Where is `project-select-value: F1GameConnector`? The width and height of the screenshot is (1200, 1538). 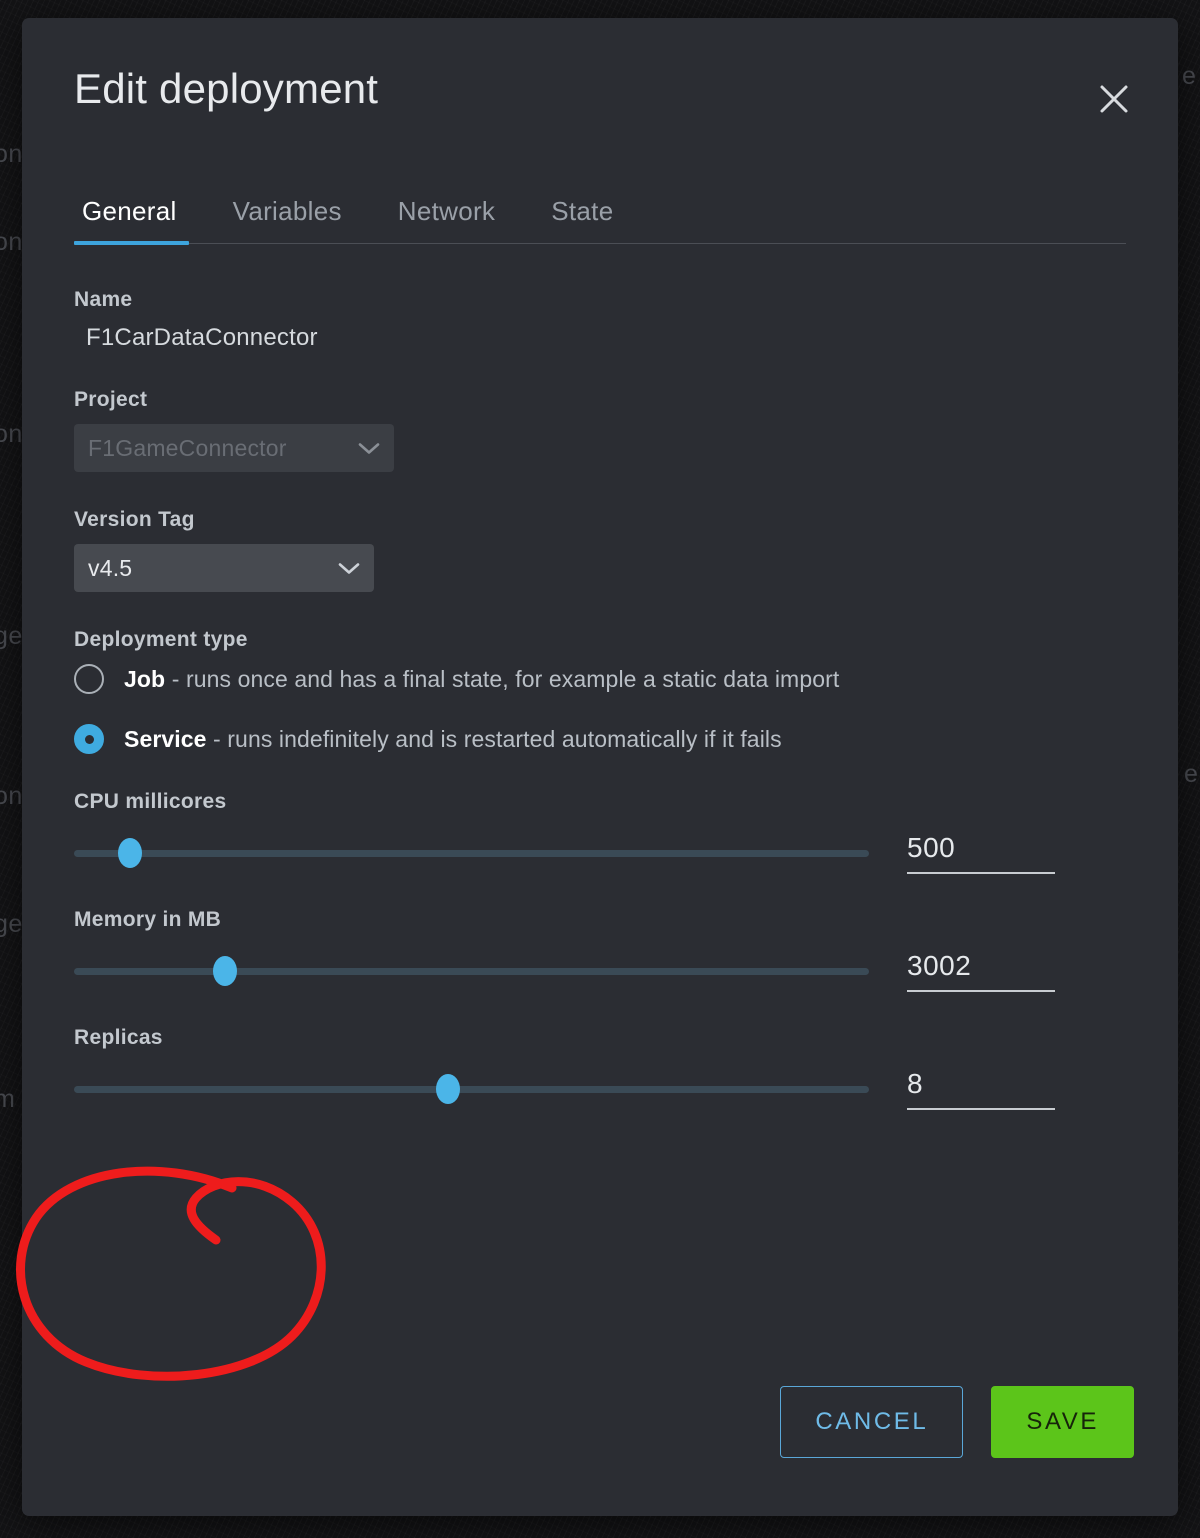 project-select-value: F1GameConnector is located at coordinates (187, 447).